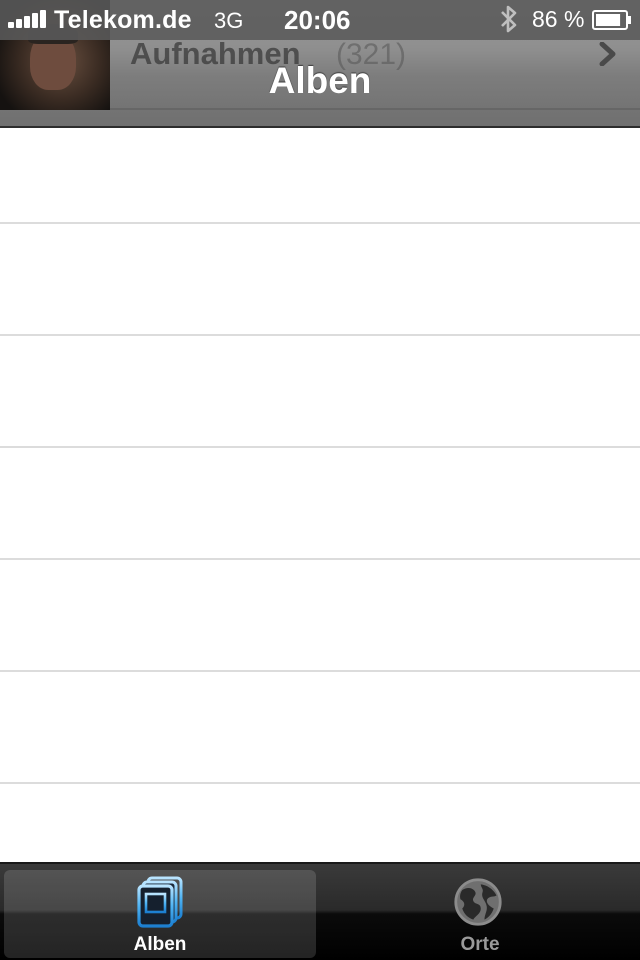 The width and height of the screenshot is (640, 960). What do you see at coordinates (320, 911) in the screenshot?
I see `tab-bar: Alben Orte` at bounding box center [320, 911].